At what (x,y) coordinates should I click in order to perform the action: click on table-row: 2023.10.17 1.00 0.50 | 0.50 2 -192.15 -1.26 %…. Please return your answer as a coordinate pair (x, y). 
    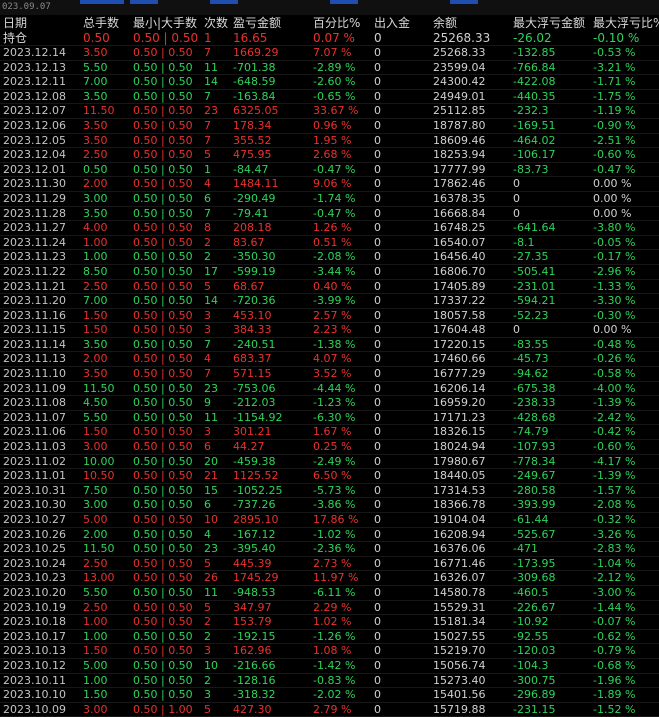
    Looking at the image, I should click on (329, 637).